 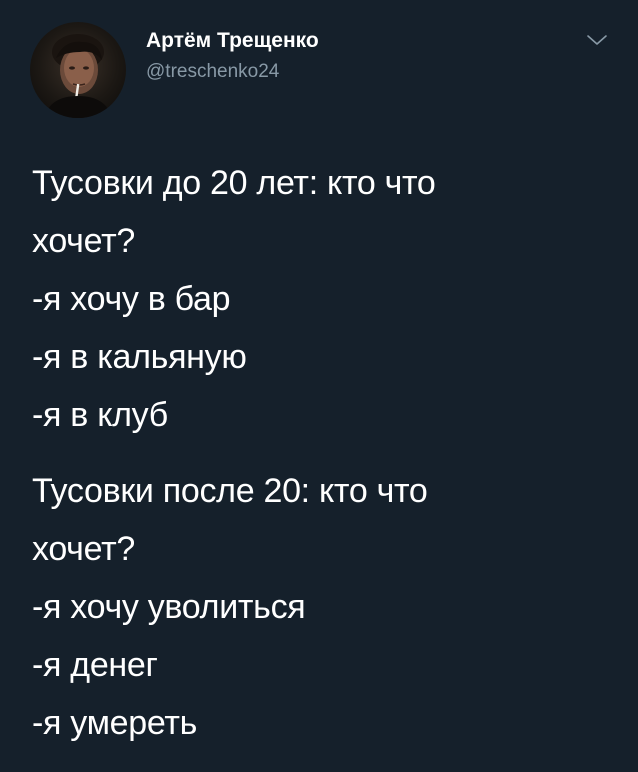 What do you see at coordinates (232, 56) in the screenshot?
I see `author-info: Артём Трещенко @treschenko24` at bounding box center [232, 56].